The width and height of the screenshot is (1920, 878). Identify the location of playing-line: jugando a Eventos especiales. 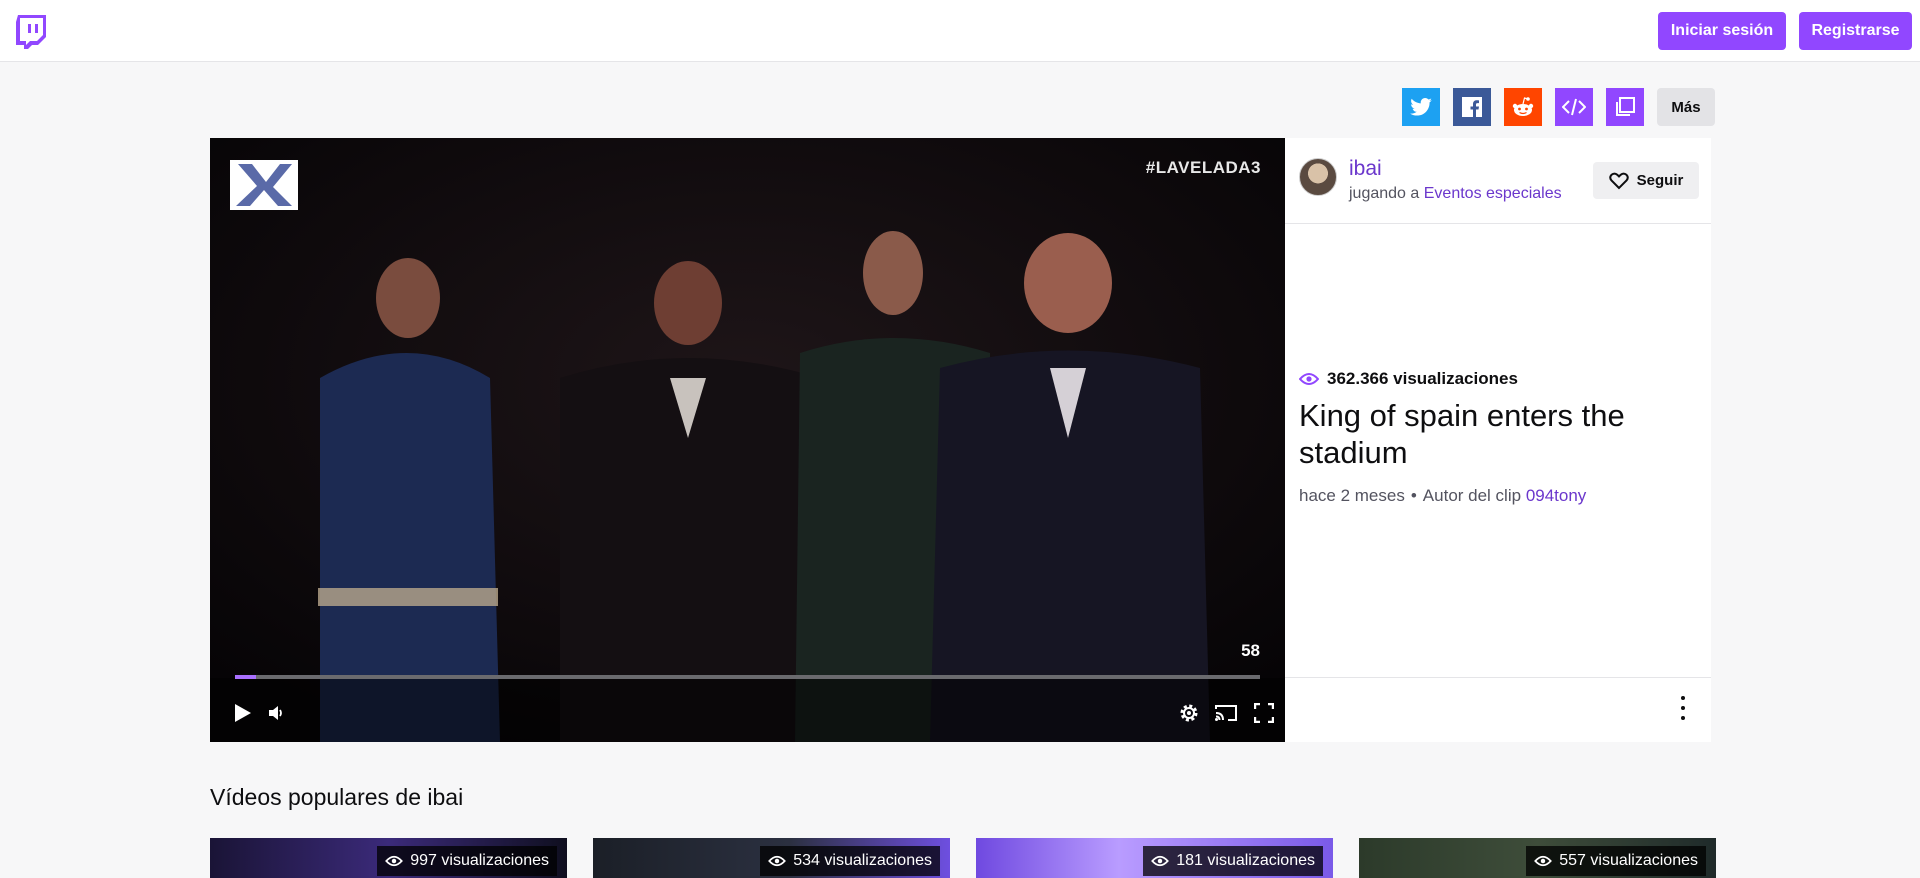
(1455, 194).